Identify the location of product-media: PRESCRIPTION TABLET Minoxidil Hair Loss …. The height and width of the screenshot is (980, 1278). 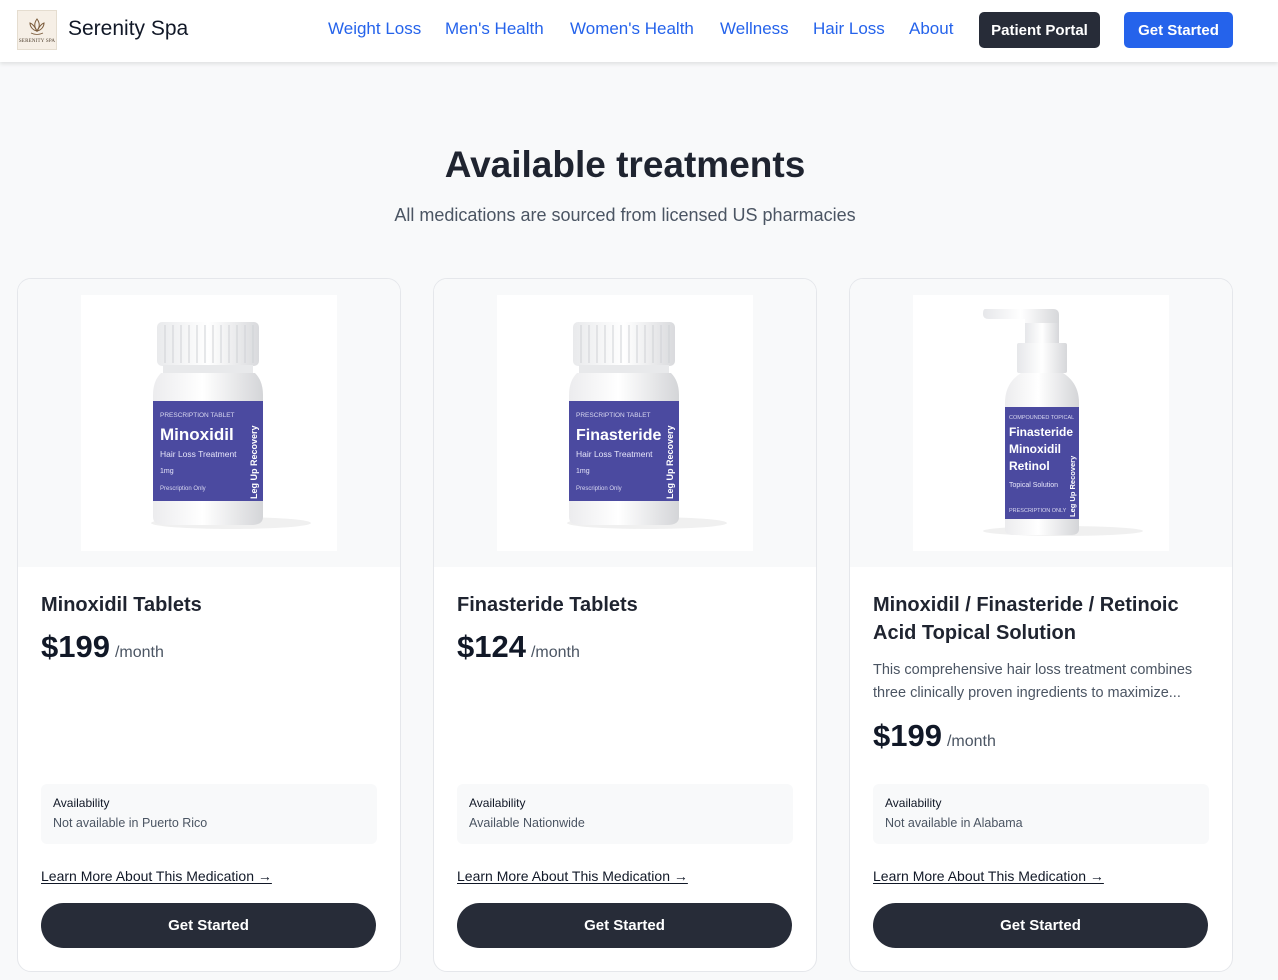
(209, 423).